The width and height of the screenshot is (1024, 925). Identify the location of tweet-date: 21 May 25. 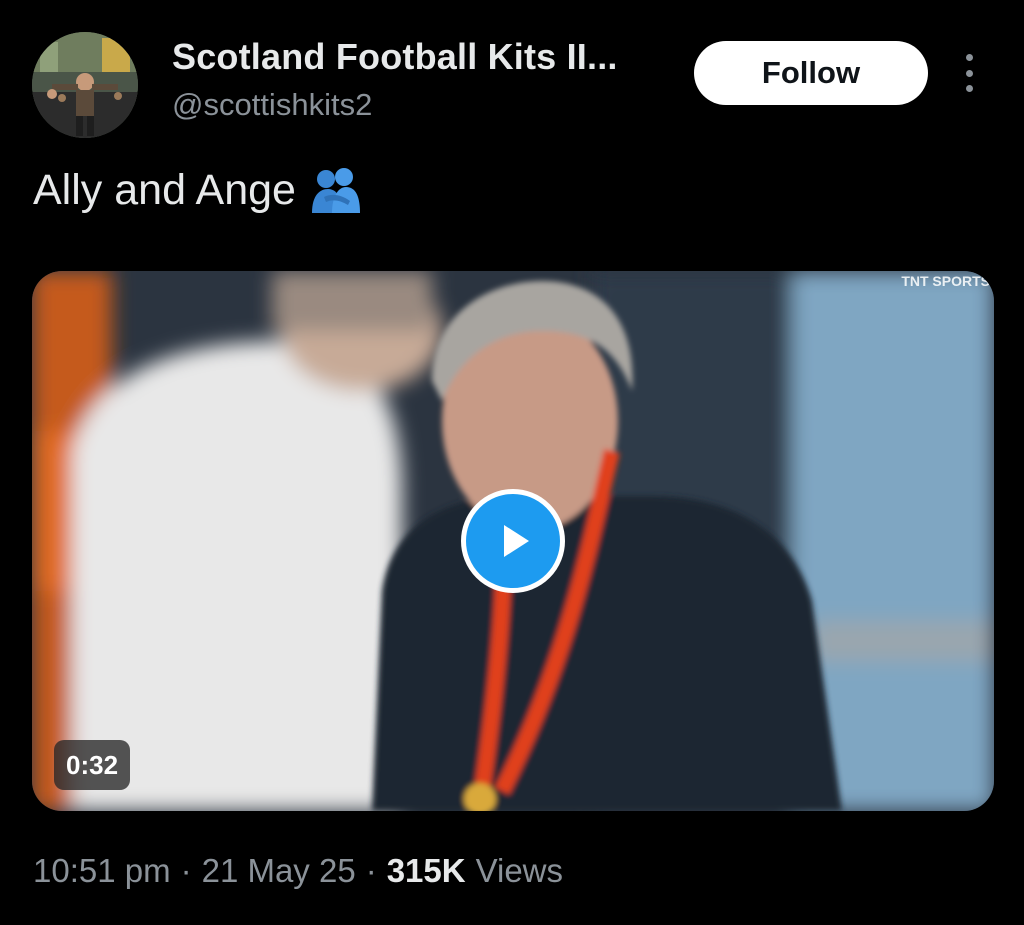
(279, 871).